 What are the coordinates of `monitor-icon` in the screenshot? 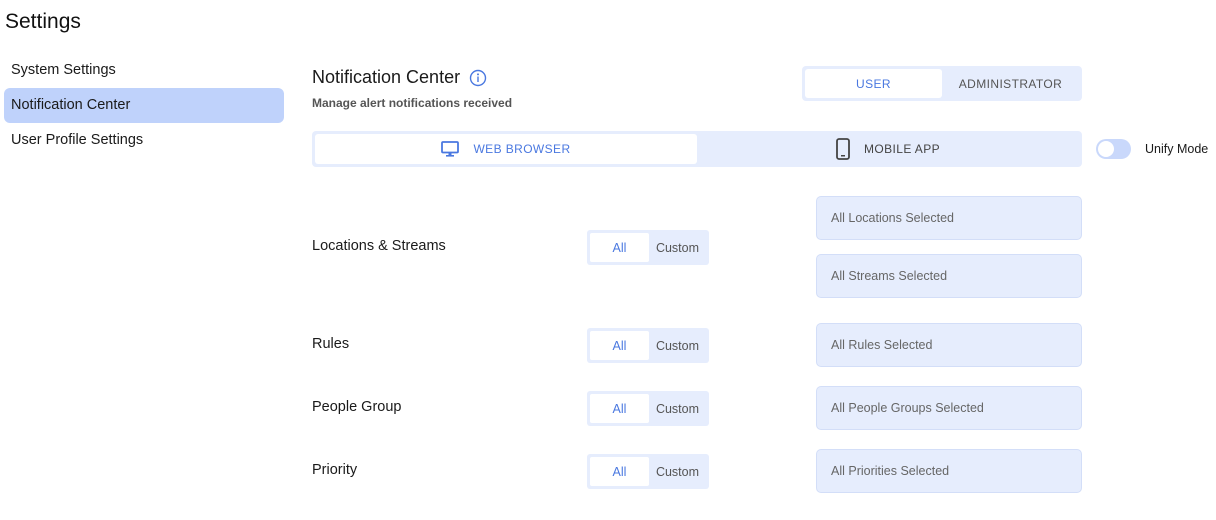 It's located at (450, 149).